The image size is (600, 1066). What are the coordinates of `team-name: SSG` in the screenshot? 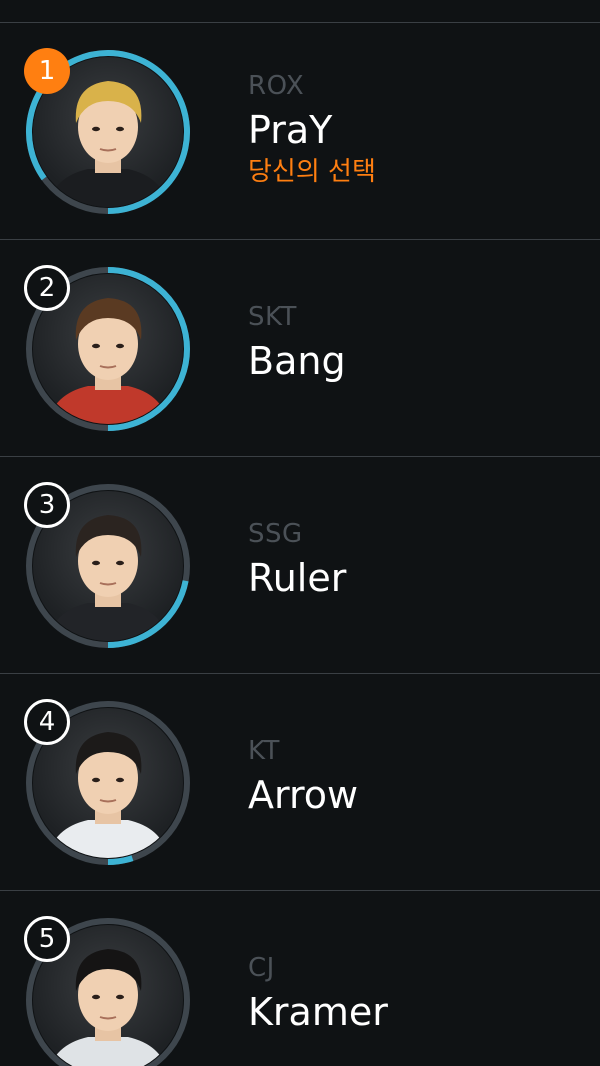 It's located at (275, 534).